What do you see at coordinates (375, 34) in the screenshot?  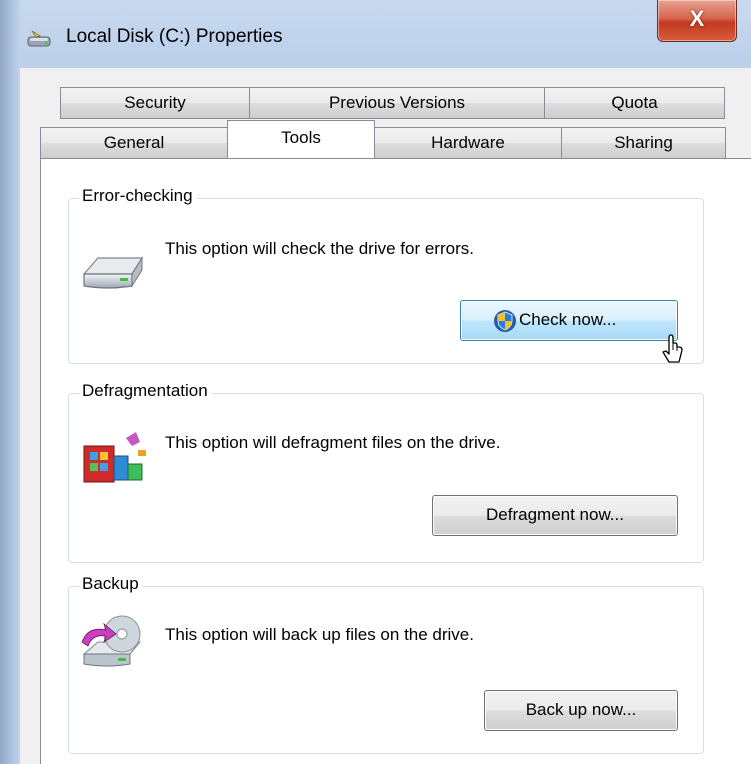 I see `title-bar: Local Disk (C:) Properties X` at bounding box center [375, 34].